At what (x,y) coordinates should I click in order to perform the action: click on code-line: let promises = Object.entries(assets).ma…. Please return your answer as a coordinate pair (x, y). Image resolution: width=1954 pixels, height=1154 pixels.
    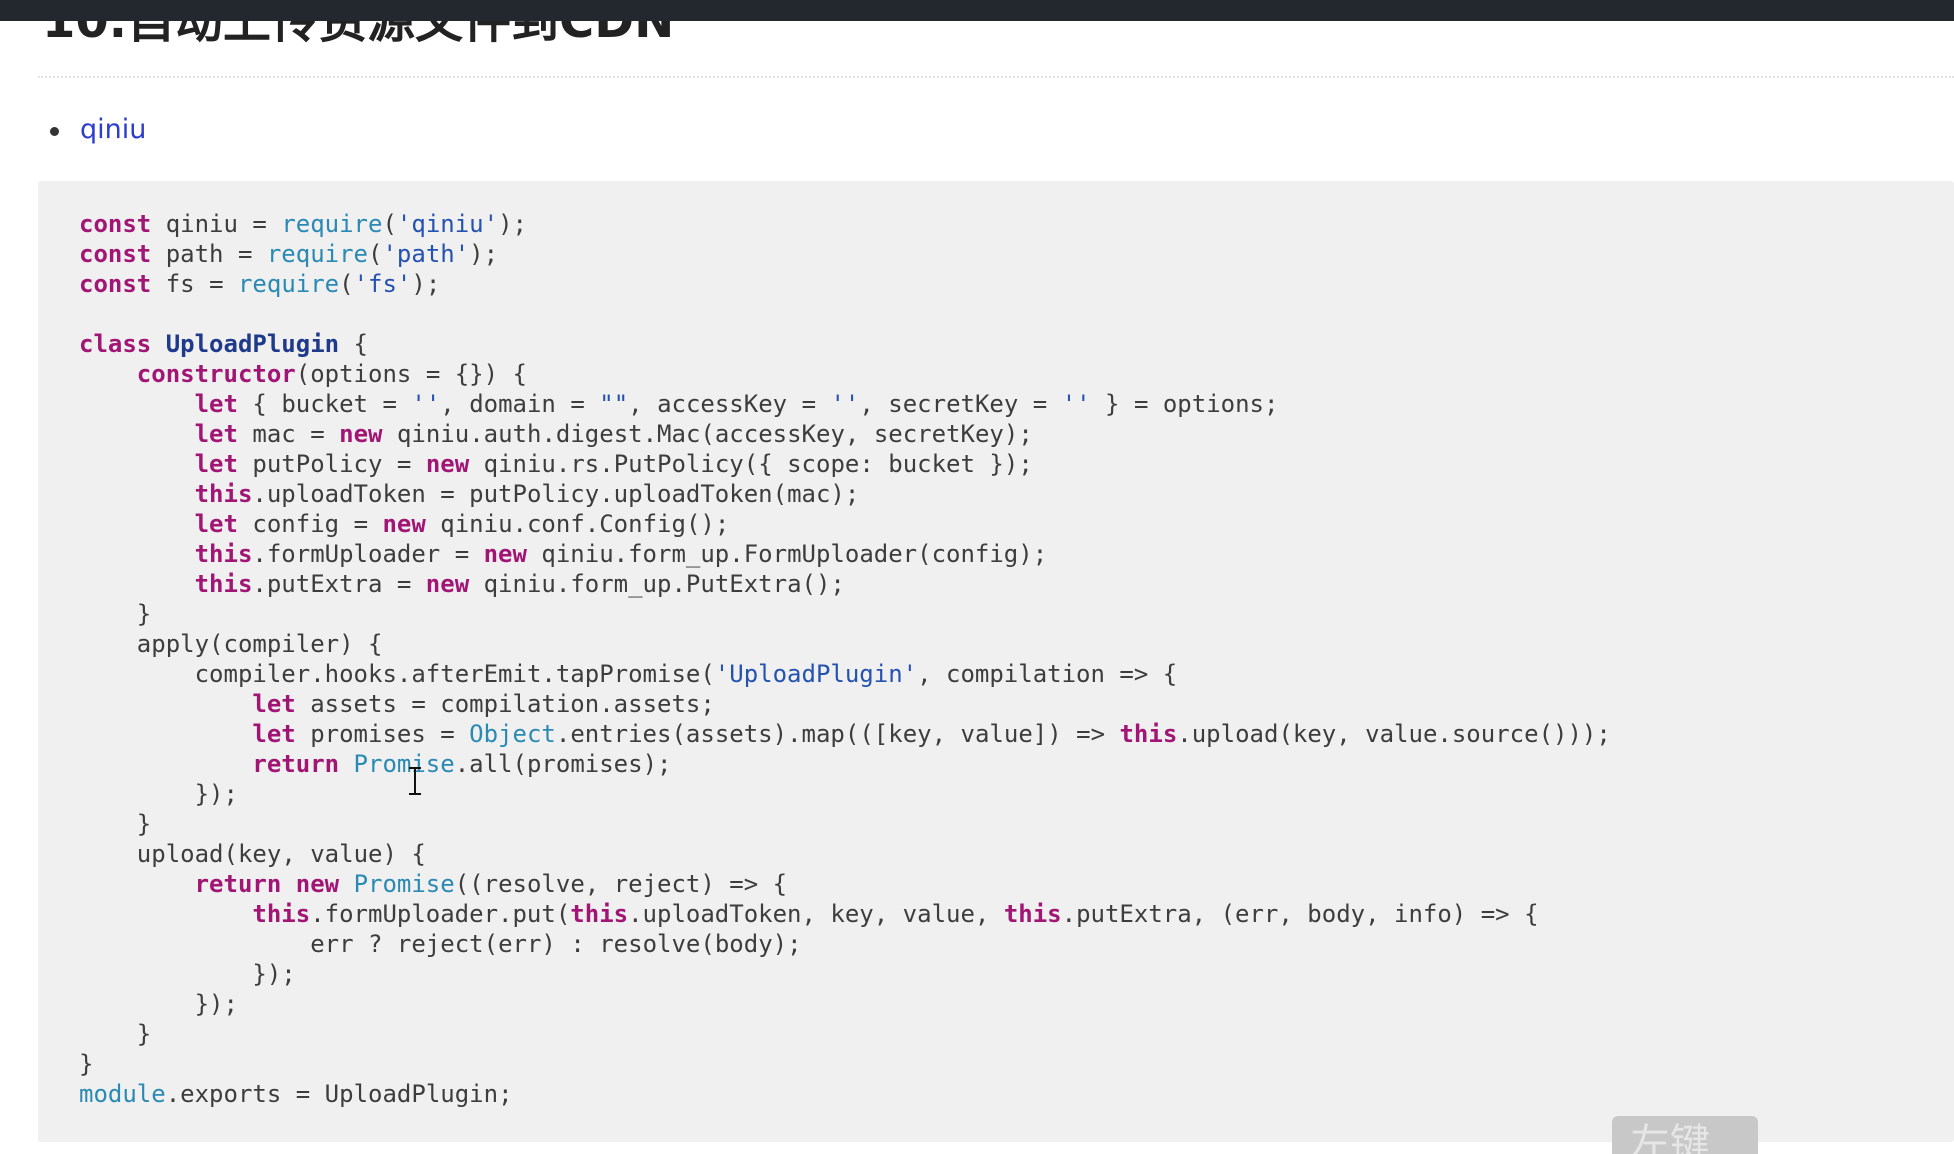
    Looking at the image, I should click on (931, 734).